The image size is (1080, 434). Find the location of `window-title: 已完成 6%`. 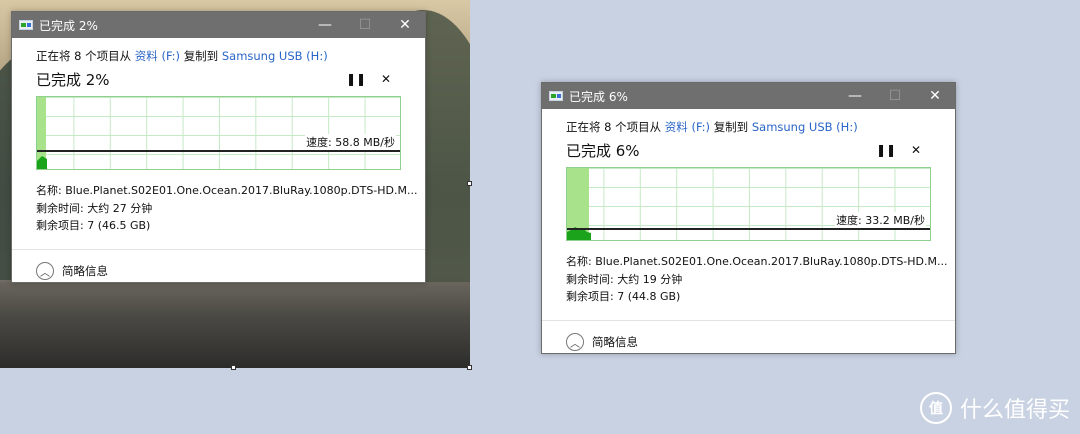

window-title: 已完成 6% is located at coordinates (598, 96).